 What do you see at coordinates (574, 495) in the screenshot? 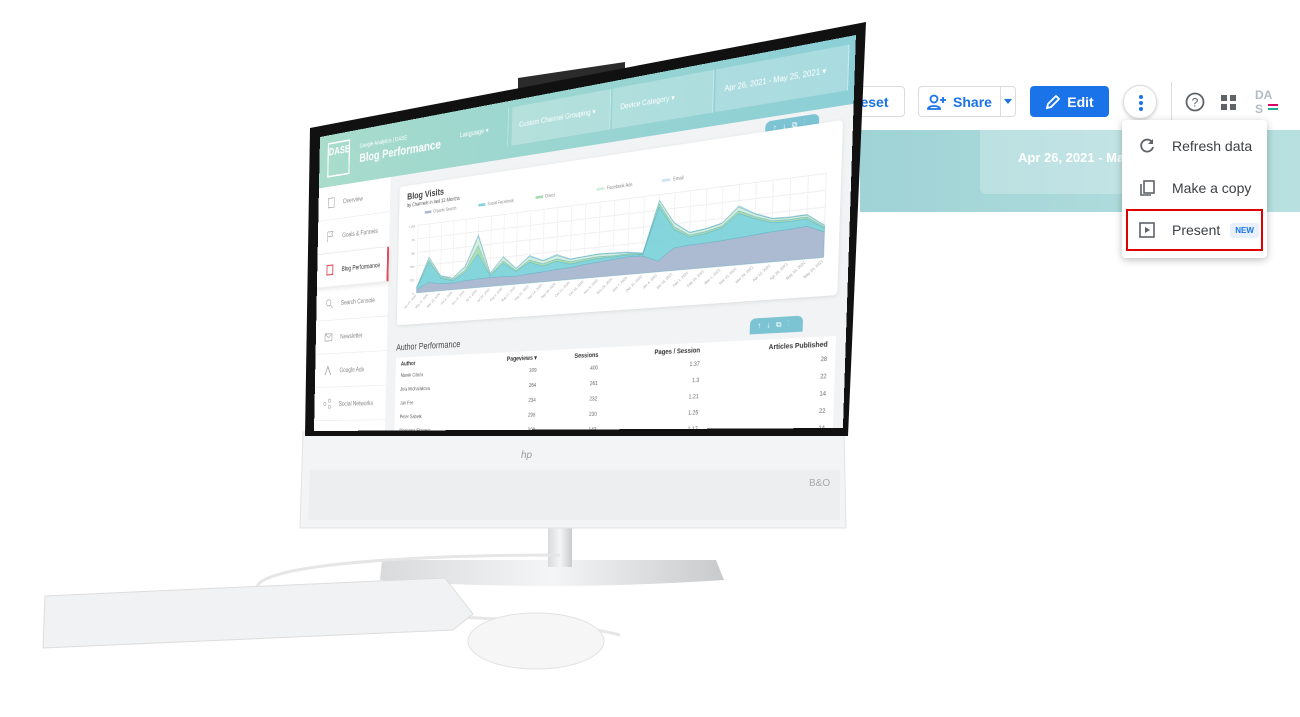
I see `speaker-grille` at bounding box center [574, 495].